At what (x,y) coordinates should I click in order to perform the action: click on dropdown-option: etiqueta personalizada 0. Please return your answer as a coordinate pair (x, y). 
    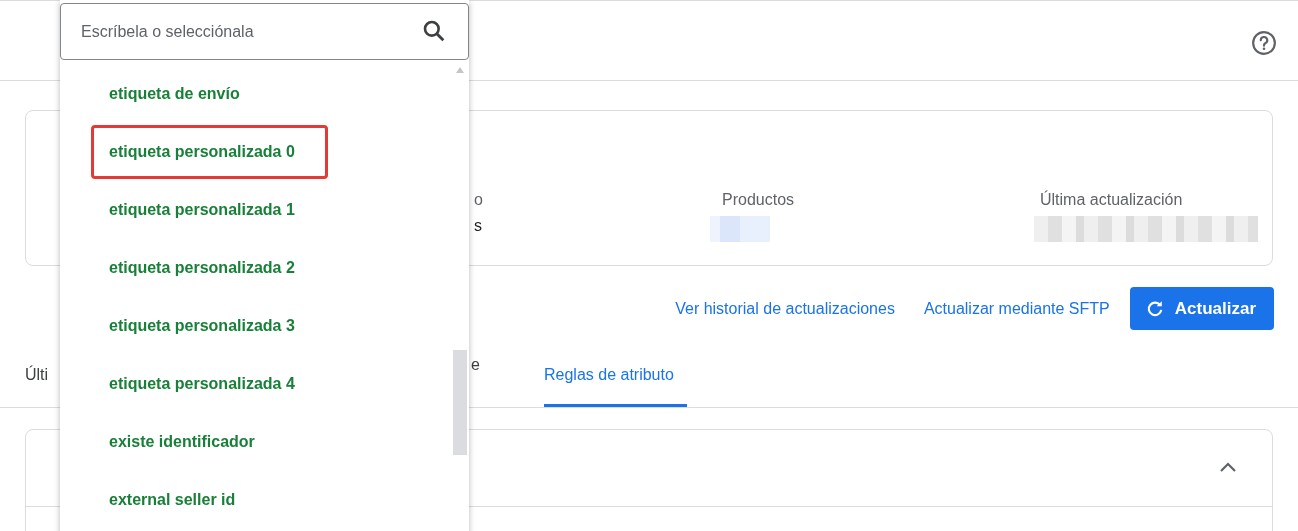
    Looking at the image, I should click on (209, 152).